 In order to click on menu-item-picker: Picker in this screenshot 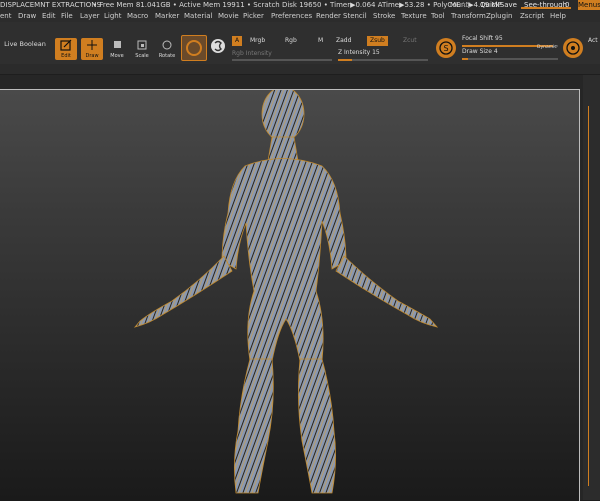, I will do `click(253, 16)`.